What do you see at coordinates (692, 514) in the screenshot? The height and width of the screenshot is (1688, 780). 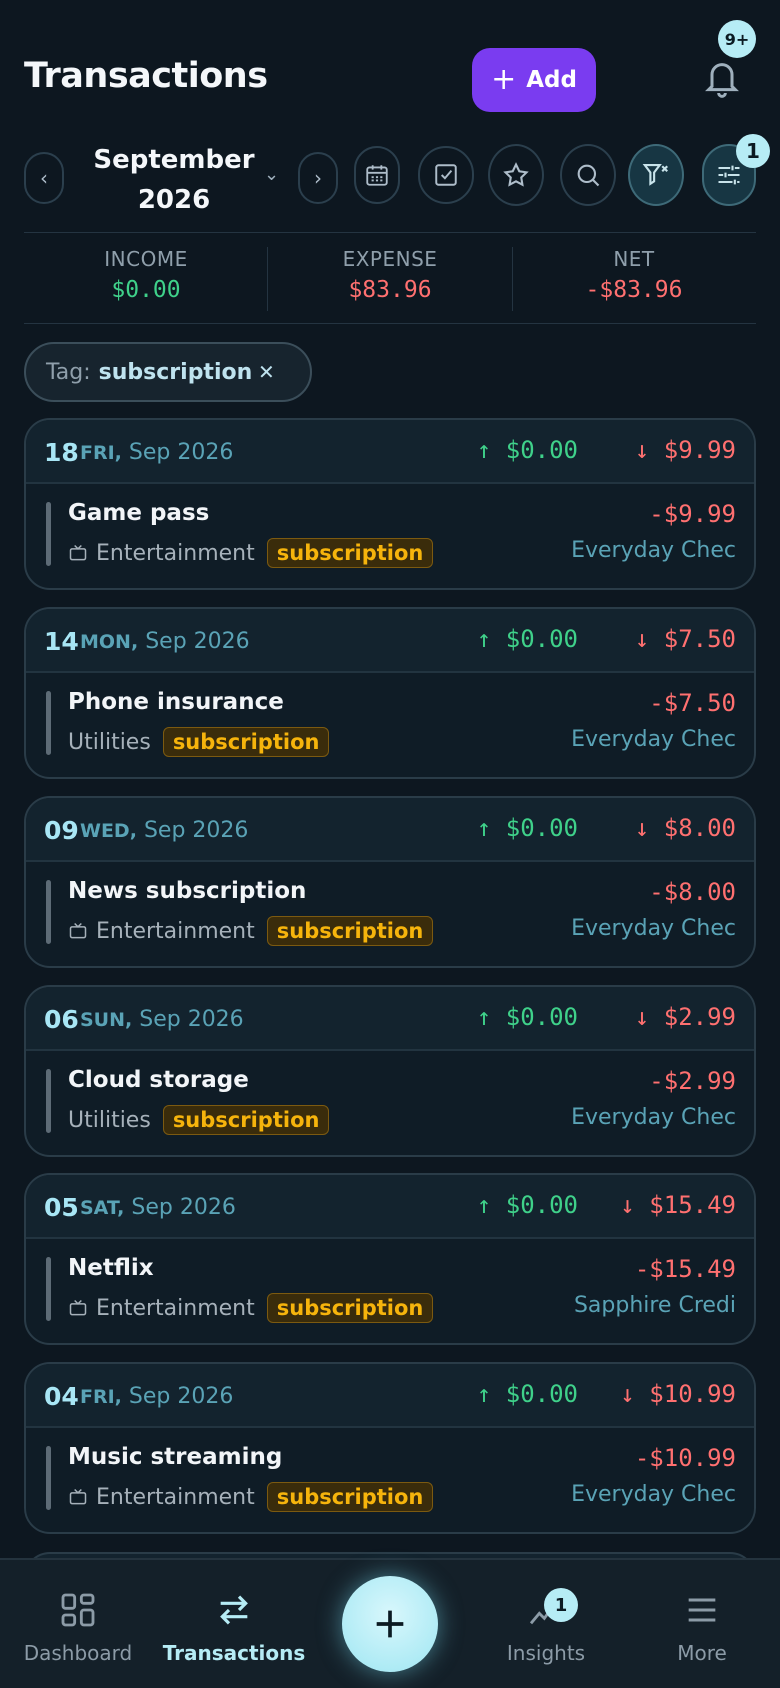 I see `transaction-amount: -$9.99` at bounding box center [692, 514].